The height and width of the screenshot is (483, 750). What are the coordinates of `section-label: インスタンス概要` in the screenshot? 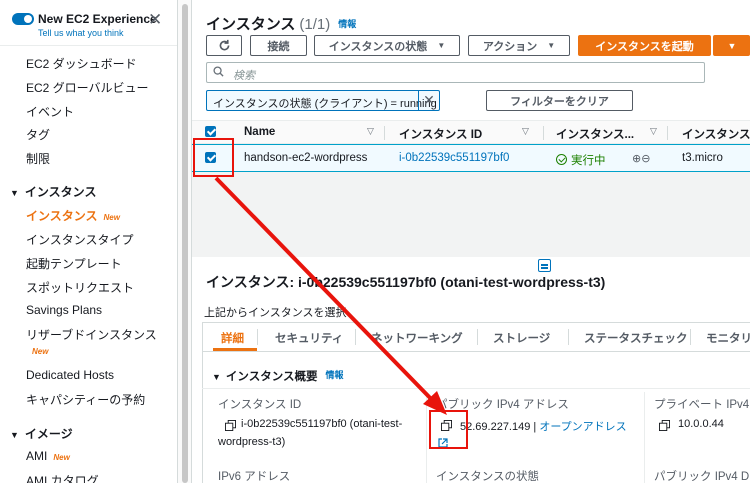 It's located at (271, 377).